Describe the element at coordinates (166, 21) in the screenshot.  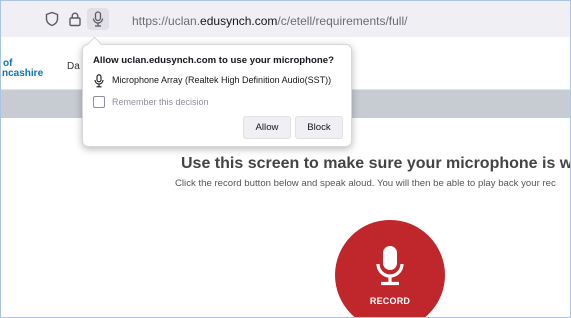
I see `url-prefix: https://uclan.` at that location.